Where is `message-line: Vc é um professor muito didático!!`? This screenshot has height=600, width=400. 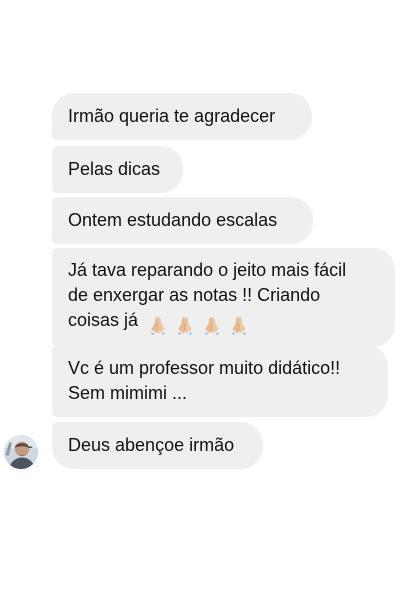
message-line: Vc é um professor muito didático!! is located at coordinates (204, 368).